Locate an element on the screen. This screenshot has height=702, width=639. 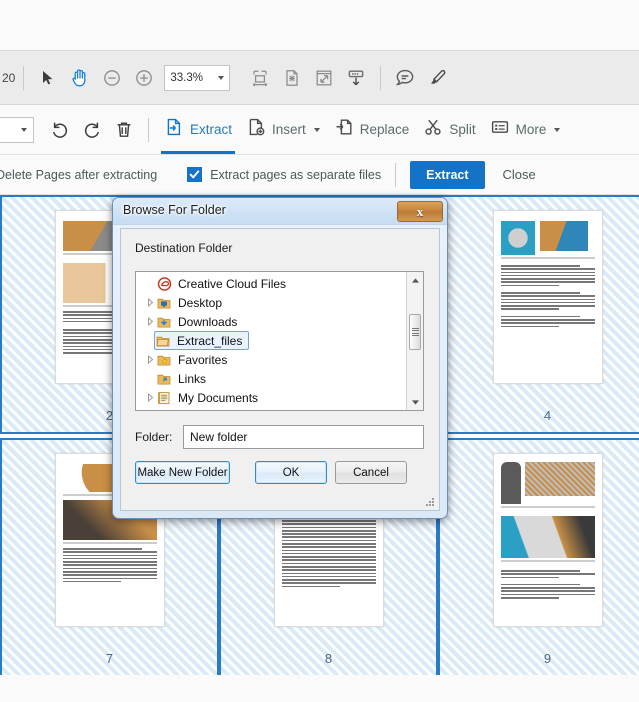
trash-icon is located at coordinates (124, 130).